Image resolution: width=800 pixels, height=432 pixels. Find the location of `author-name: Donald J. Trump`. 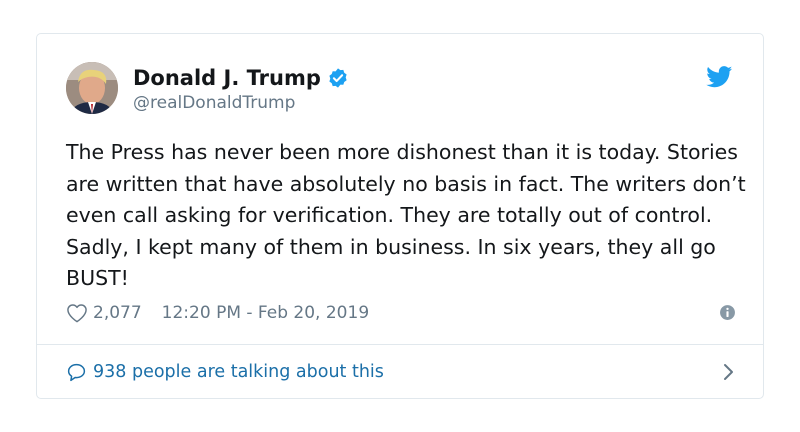

author-name: Donald J. Trump is located at coordinates (227, 78).